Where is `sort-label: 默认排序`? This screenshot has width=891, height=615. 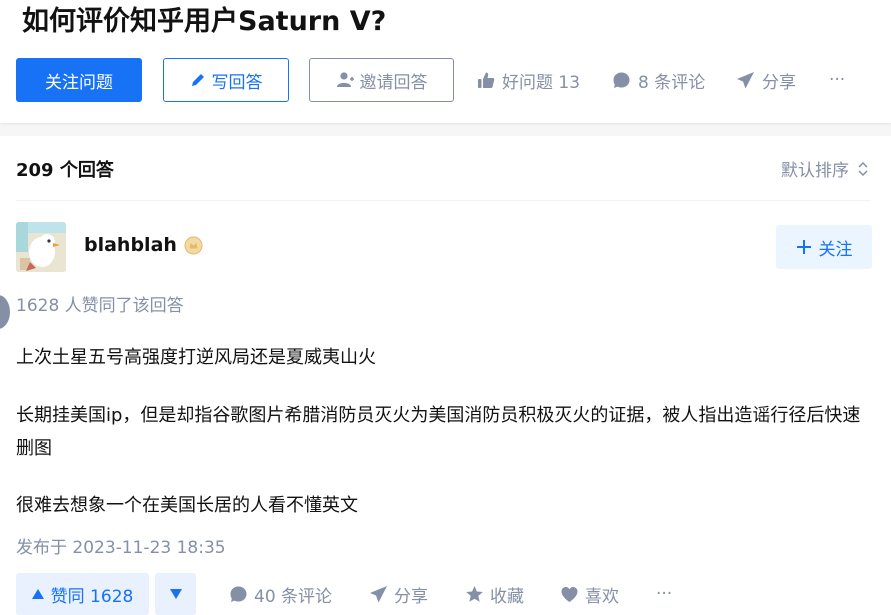
sort-label: 默认排序 is located at coordinates (815, 171).